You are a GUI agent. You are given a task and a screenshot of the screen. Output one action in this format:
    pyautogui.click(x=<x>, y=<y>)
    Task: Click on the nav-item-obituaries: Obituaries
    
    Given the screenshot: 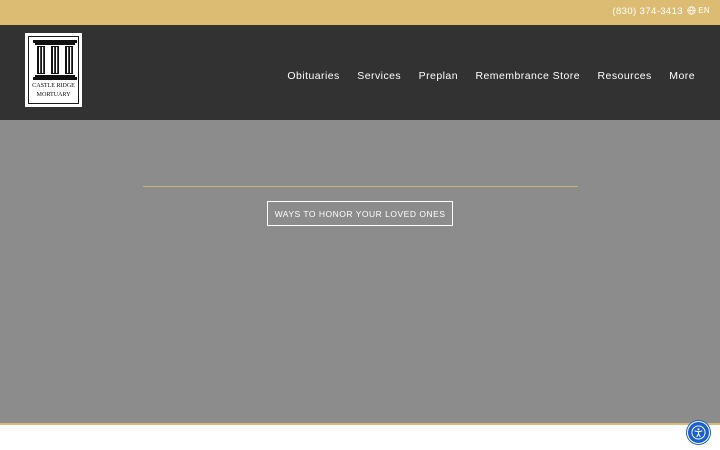 What is the action you would take?
    pyautogui.click(x=313, y=76)
    